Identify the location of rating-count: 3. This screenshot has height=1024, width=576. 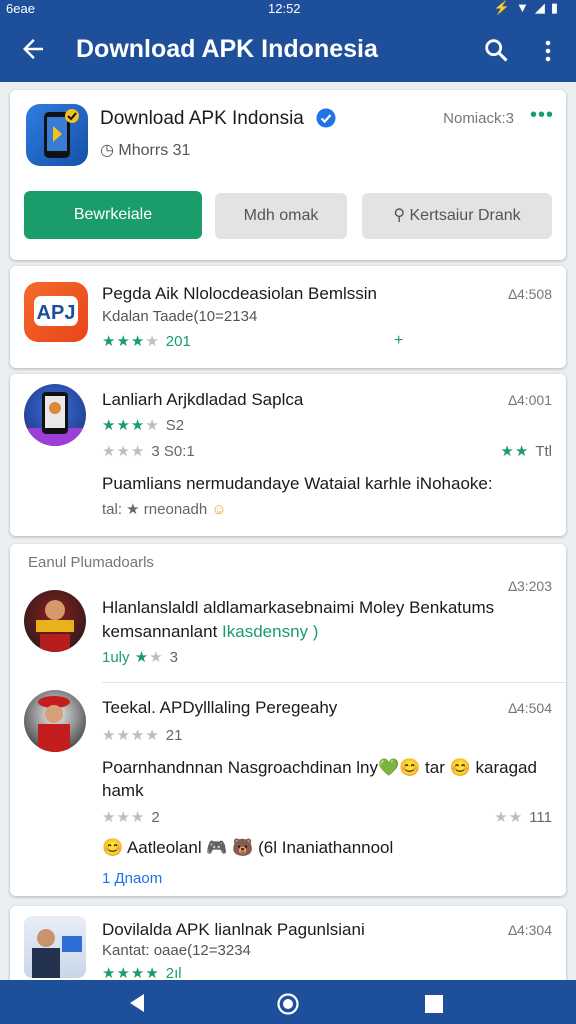
(173, 657).